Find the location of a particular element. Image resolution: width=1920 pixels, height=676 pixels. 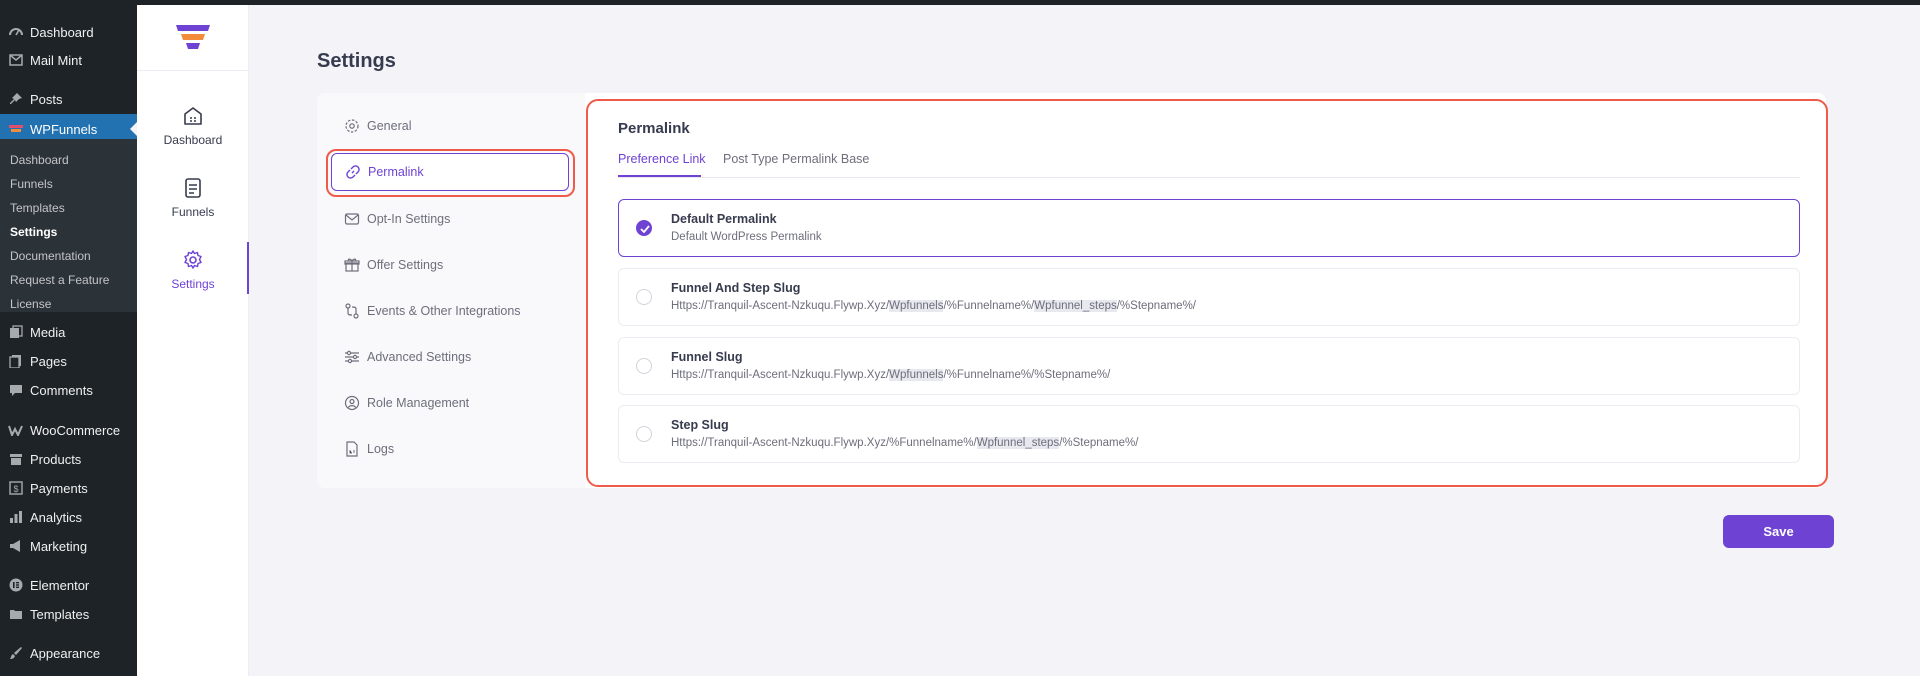

url-part: /%Funnelname%/ is located at coordinates (989, 306).